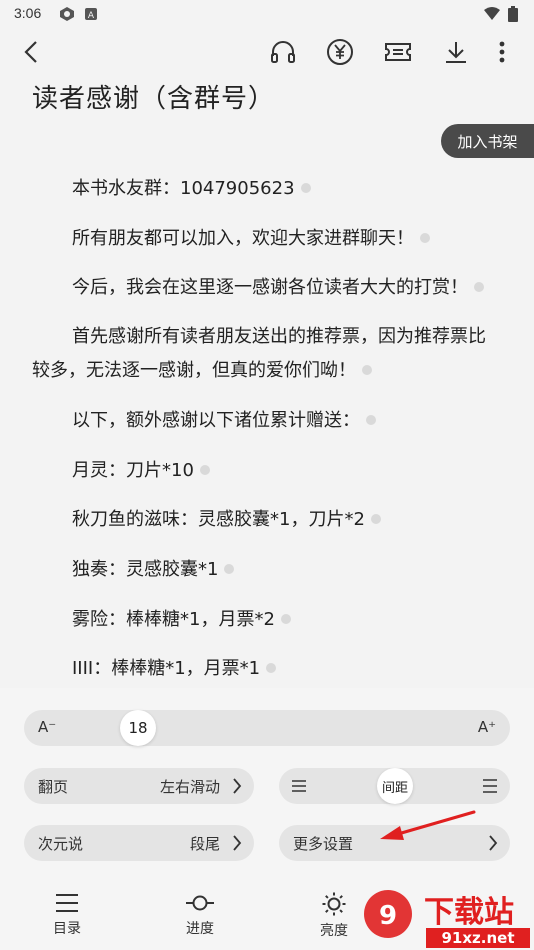 The height and width of the screenshot is (950, 534). What do you see at coordinates (53, 787) in the screenshot?
I see `page-turn-label: 翻页` at bounding box center [53, 787].